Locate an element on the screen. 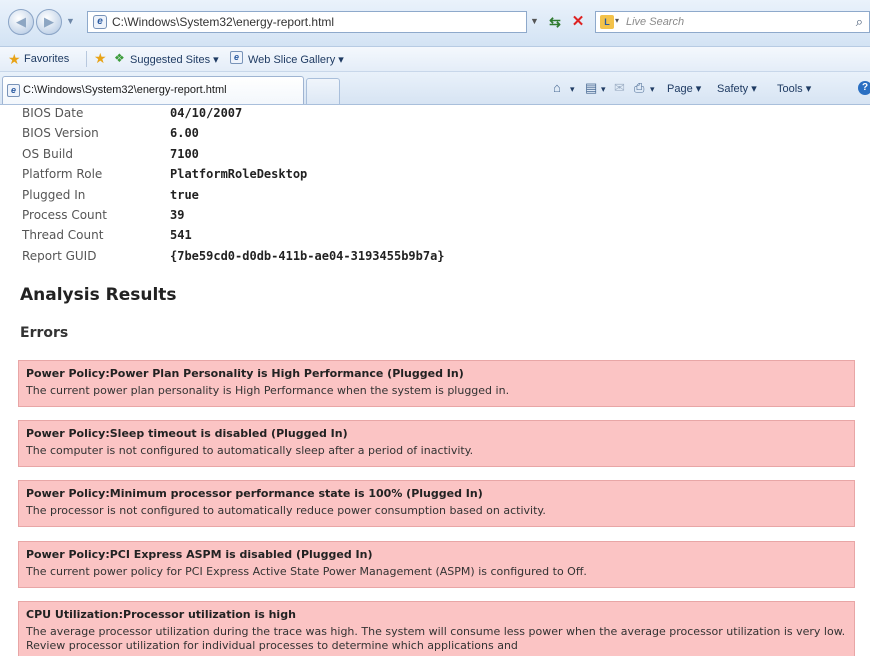 The width and height of the screenshot is (870, 656). search-placeholder: Live Search is located at coordinates (655, 22).